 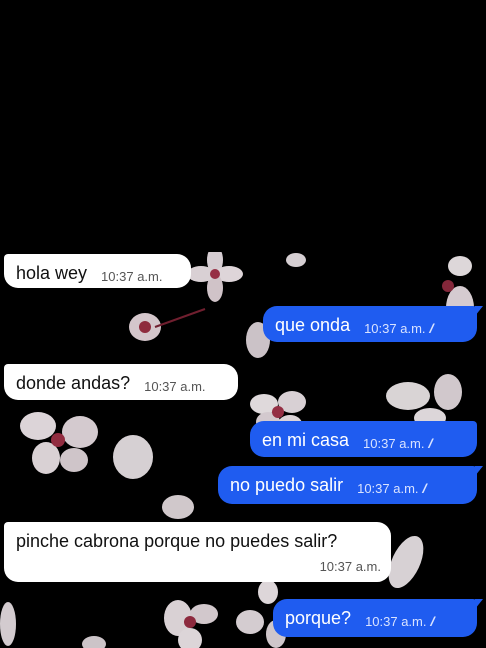 I want to click on message-bubble-outgoing: en mi casa 10:37 a.m.//, so click(x=363, y=439).